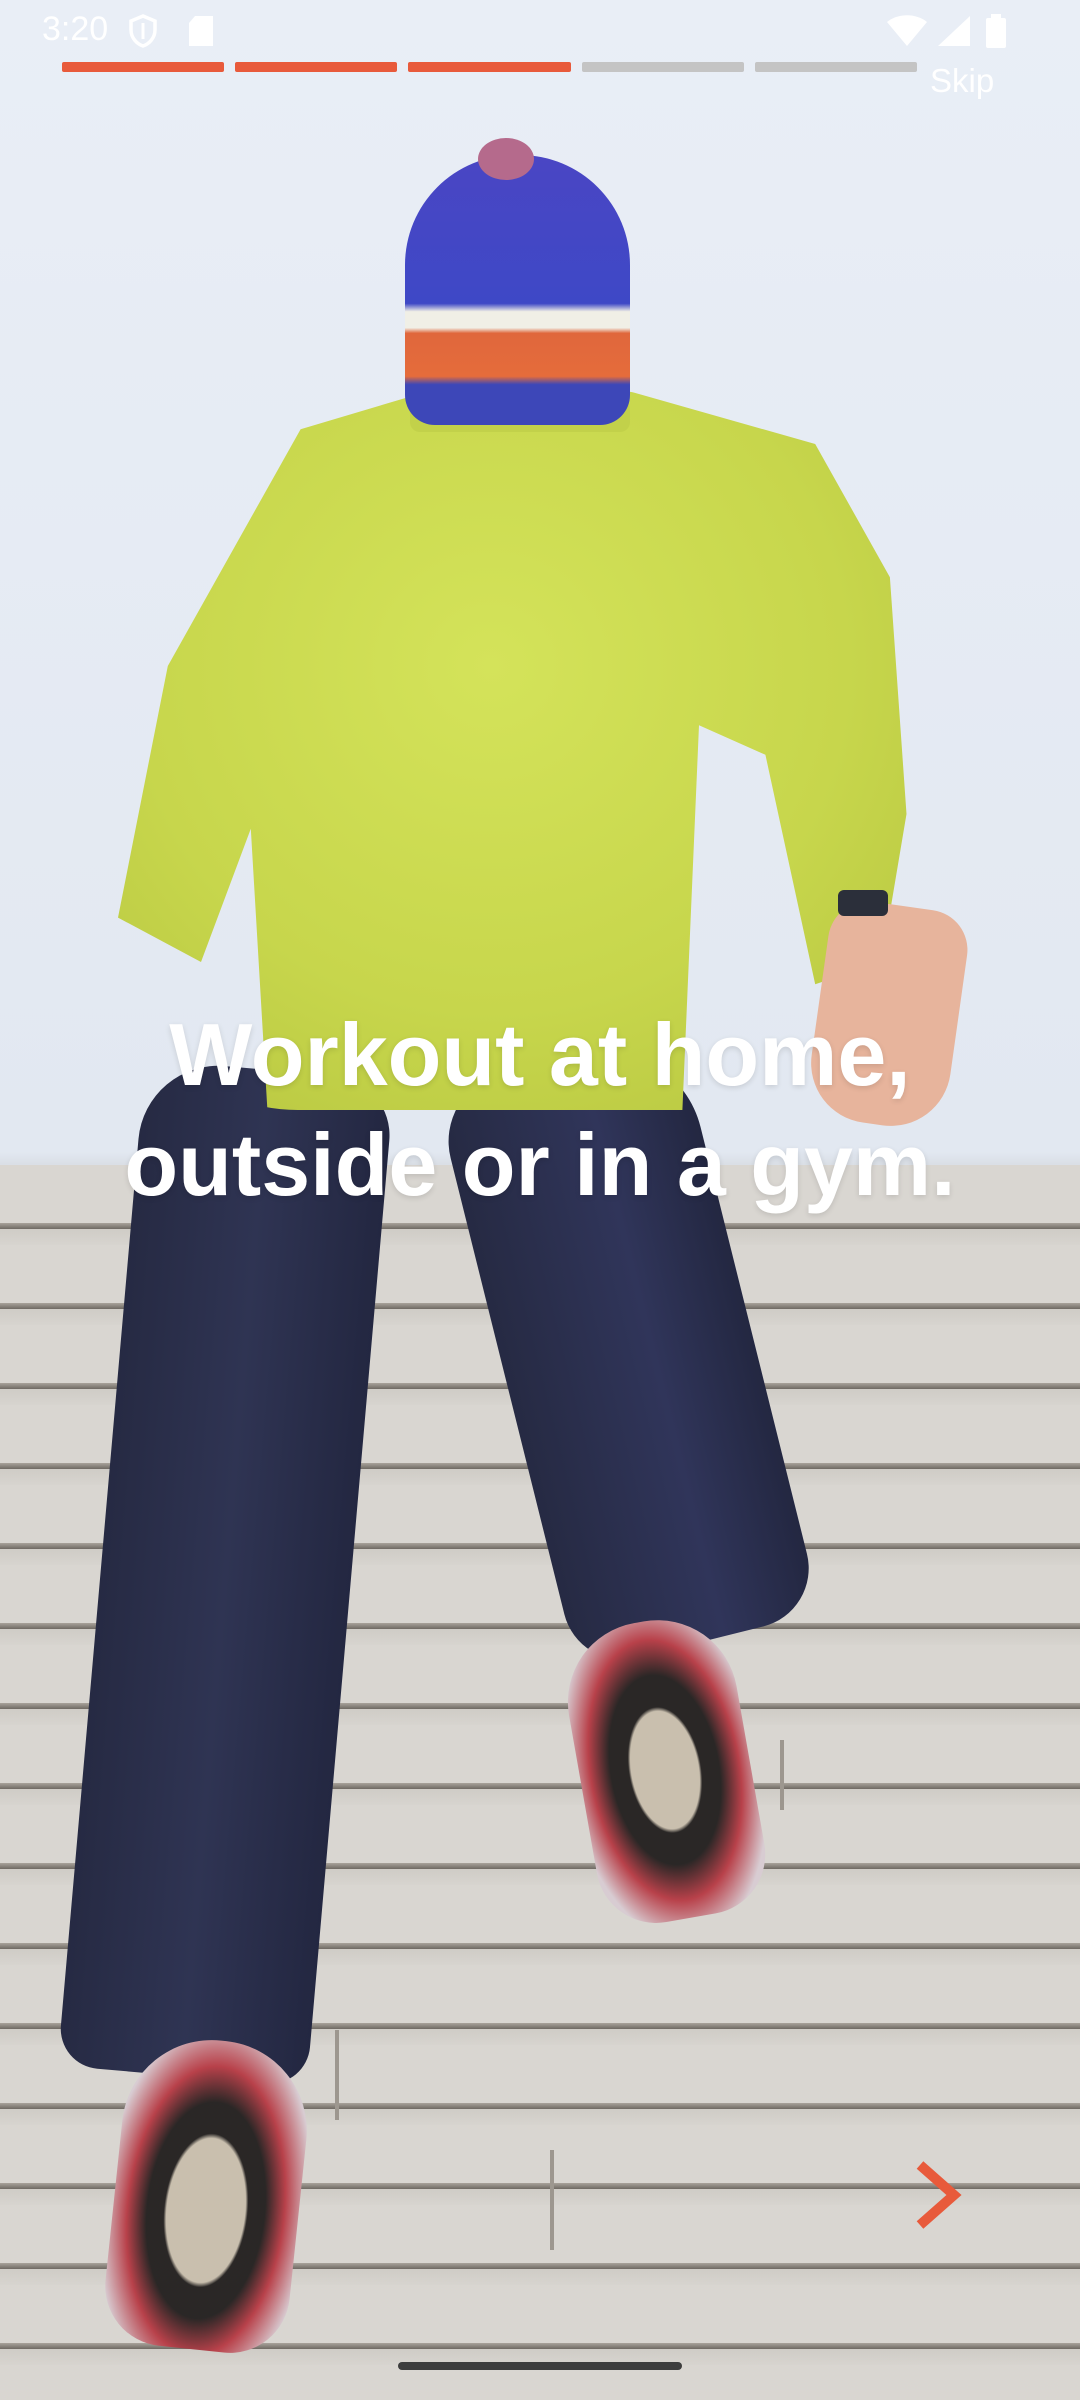 The height and width of the screenshot is (2400, 1080). What do you see at coordinates (540, 2366) in the screenshot?
I see `gesture-navigation-bar` at bounding box center [540, 2366].